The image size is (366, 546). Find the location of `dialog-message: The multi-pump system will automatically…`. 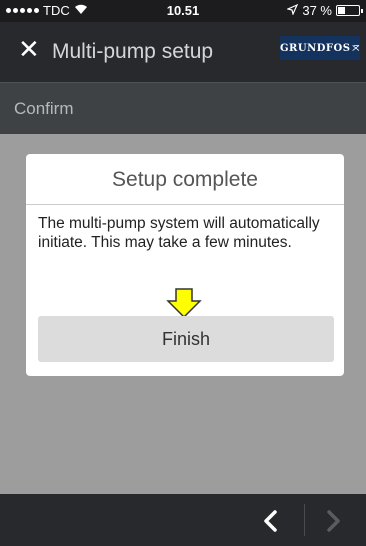

dialog-message: The multi-pump system will automatically… is located at coordinates (179, 233).